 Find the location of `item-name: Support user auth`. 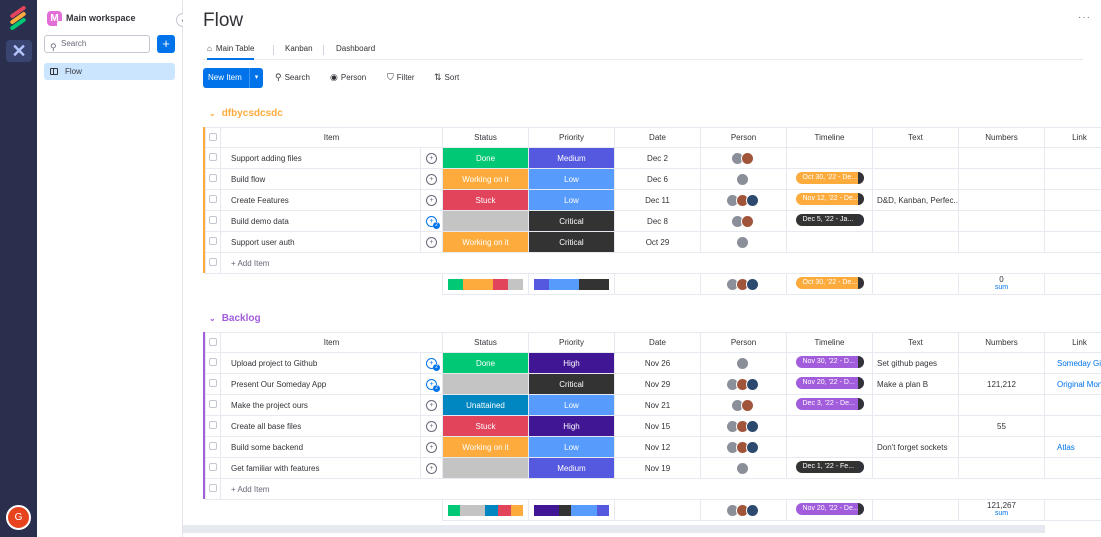

item-name: Support user auth is located at coordinates (320, 242).